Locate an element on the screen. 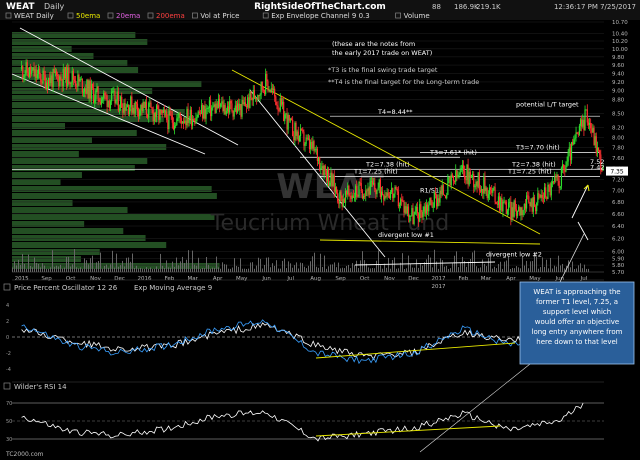  brand-label: RightSideOfTheChart.com is located at coordinates (320, 7).